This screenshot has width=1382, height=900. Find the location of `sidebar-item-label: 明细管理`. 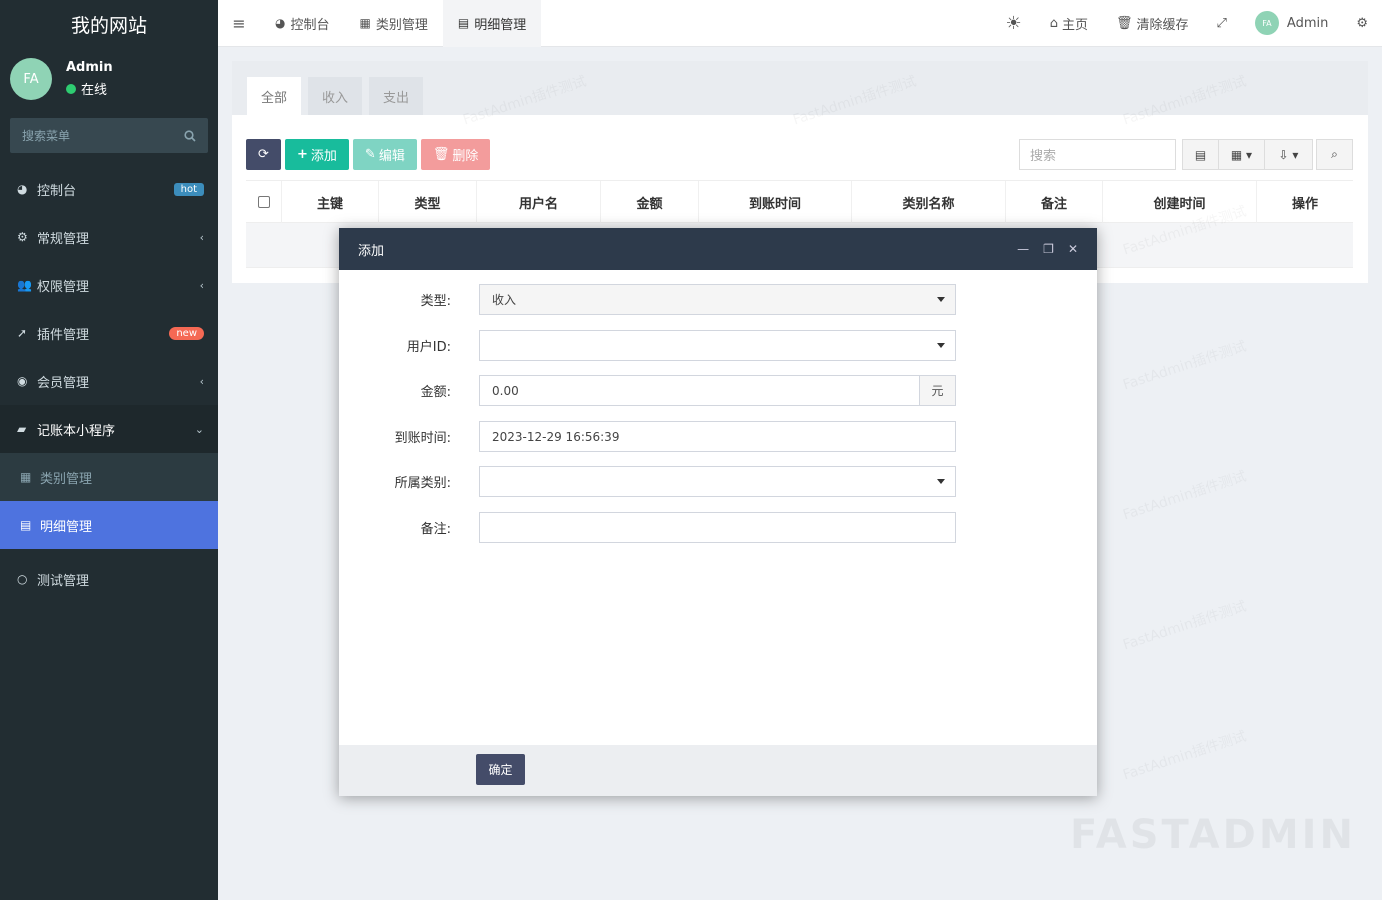

sidebar-item-label: 明细管理 is located at coordinates (66, 527).